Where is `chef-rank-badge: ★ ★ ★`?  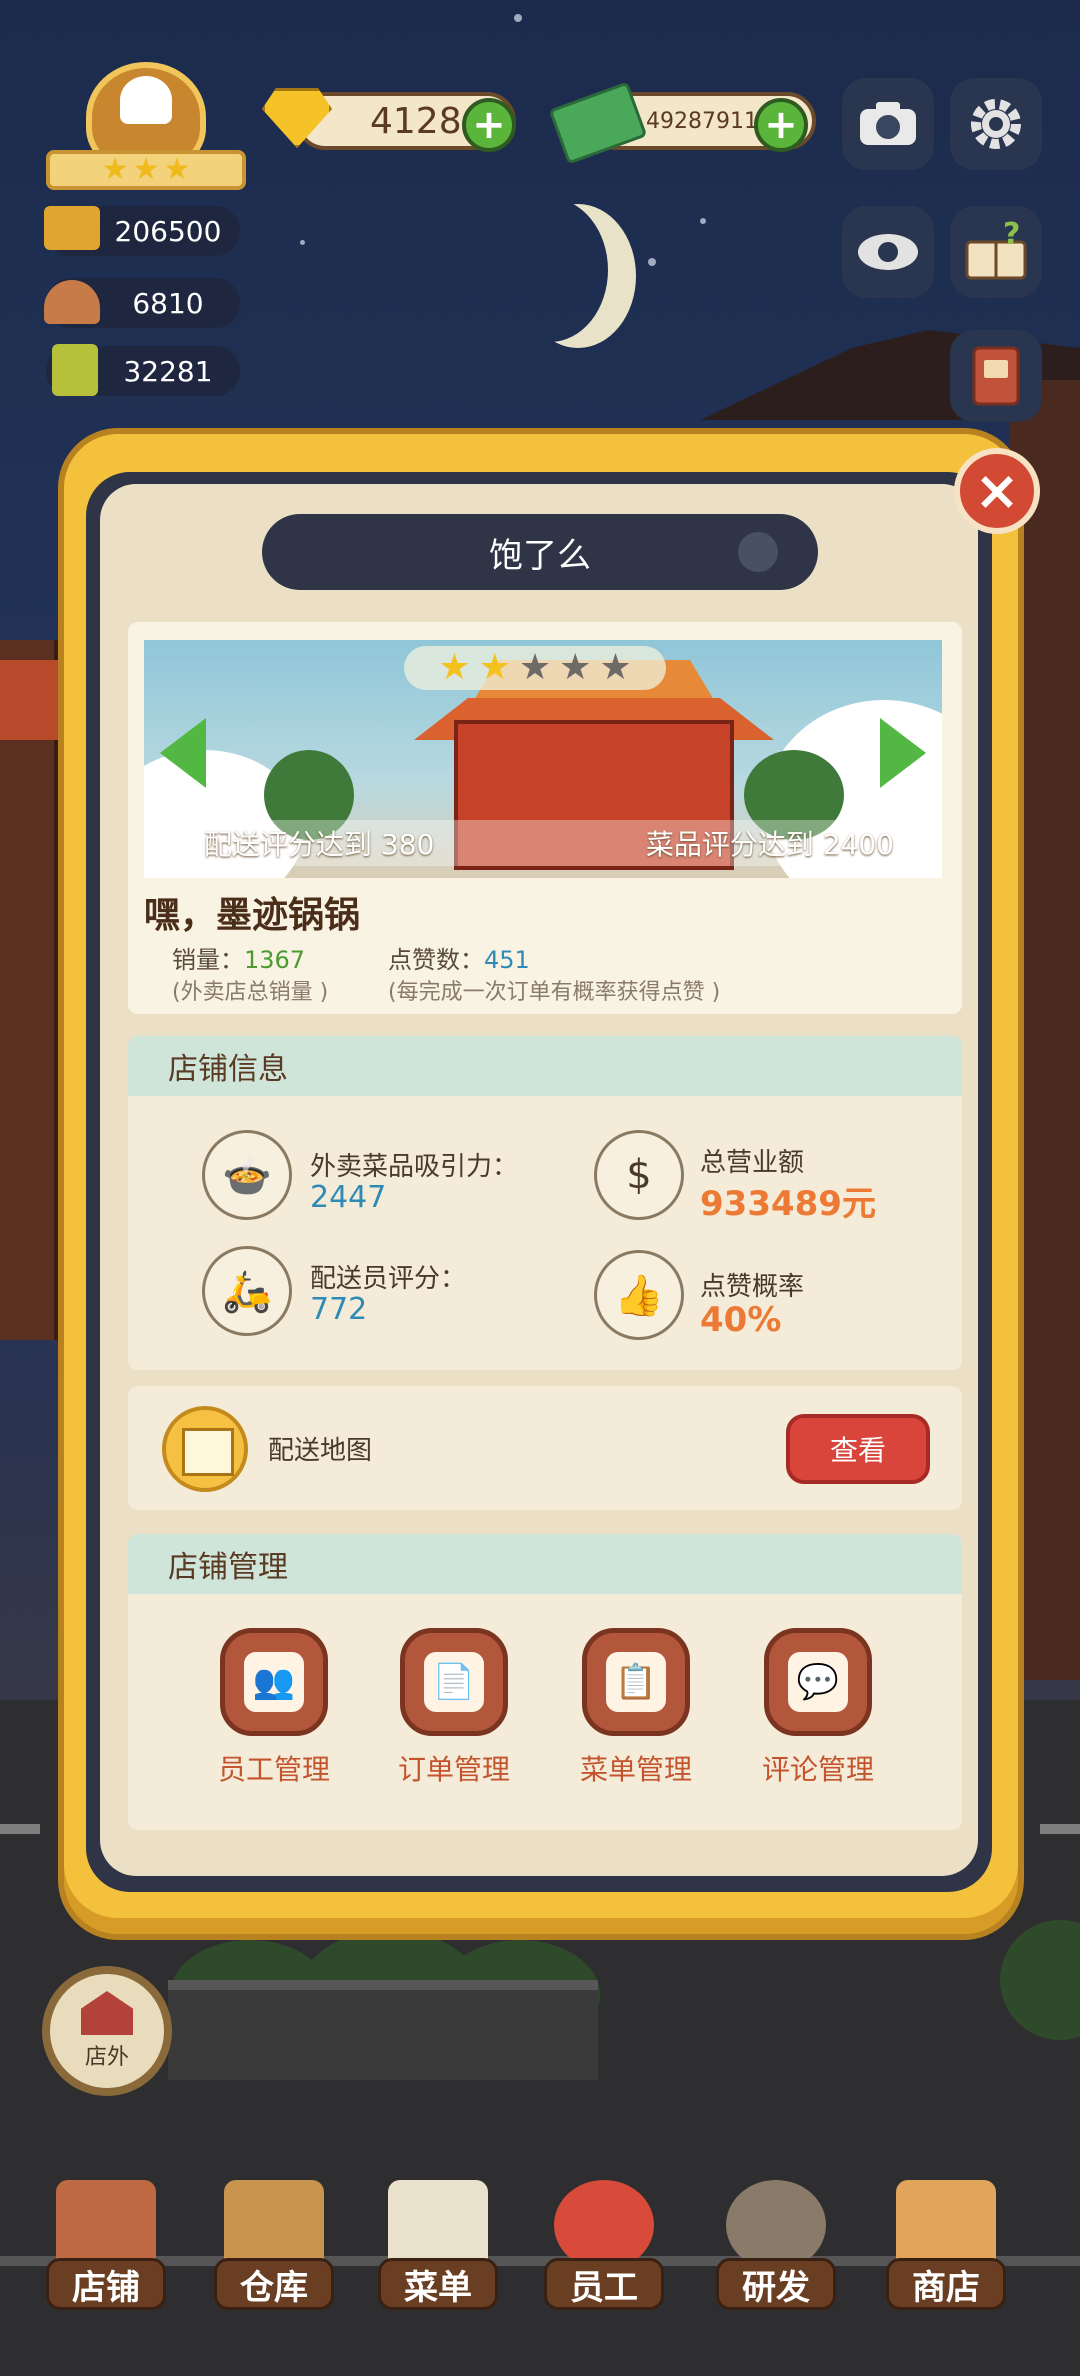
chef-rank-badge: ★ ★ ★ is located at coordinates (146, 127).